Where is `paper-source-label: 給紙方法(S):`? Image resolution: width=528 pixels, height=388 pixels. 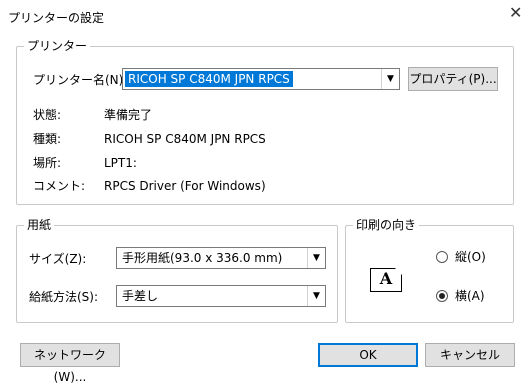
paper-source-label: 給紙方法(S): is located at coordinates (64, 297).